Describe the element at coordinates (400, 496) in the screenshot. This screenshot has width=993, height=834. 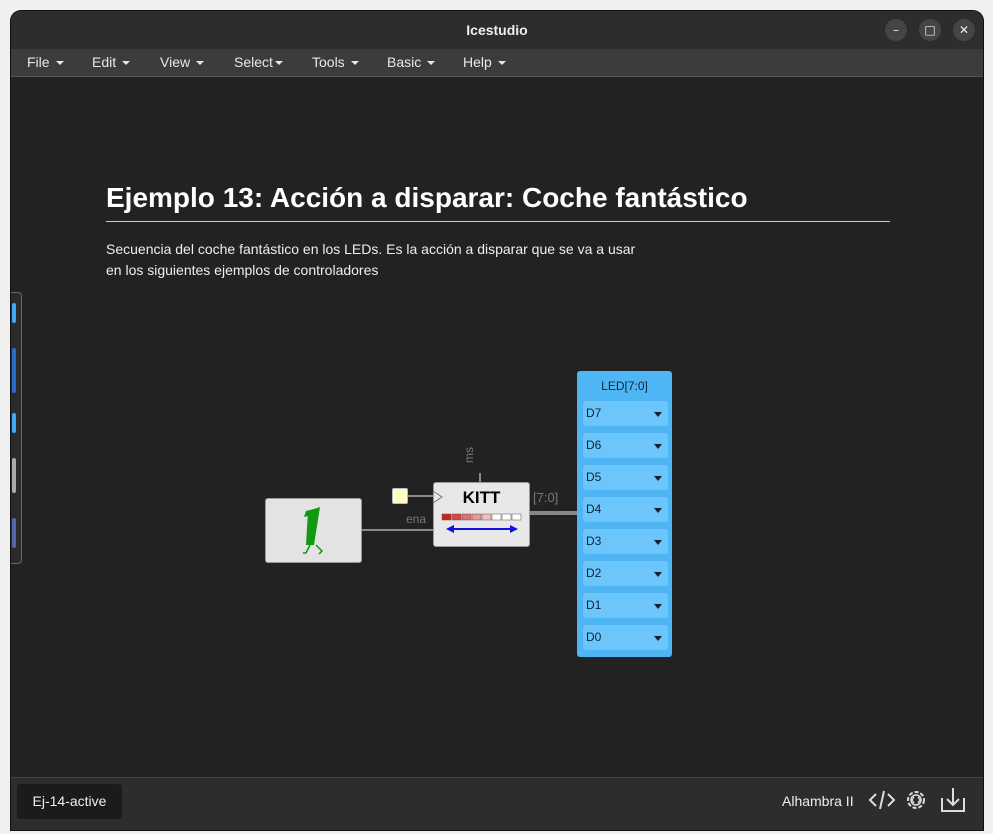
I see `param-input` at that location.